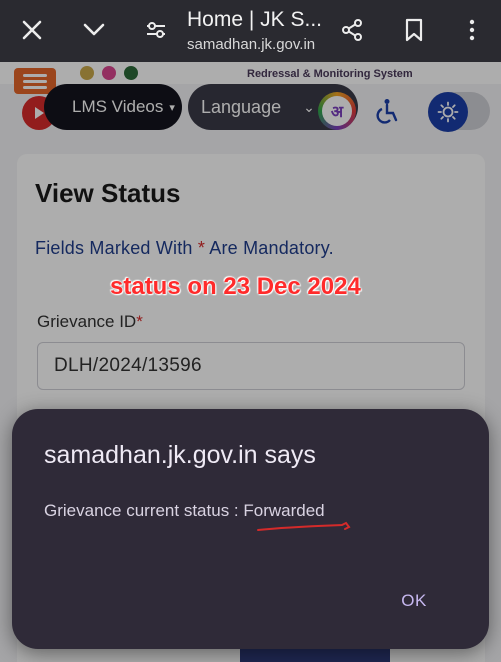 The width and height of the screenshot is (501, 662). Describe the element at coordinates (94, 30) in the screenshot. I see `chevron-down-icon` at that location.